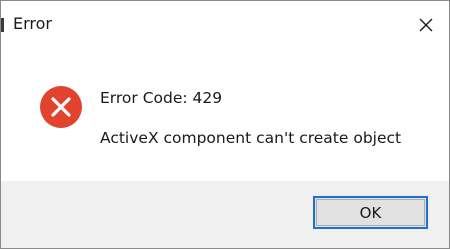  Describe the element at coordinates (251, 138) in the screenshot. I see `error-message-text: ActiveX component can't create object` at that location.